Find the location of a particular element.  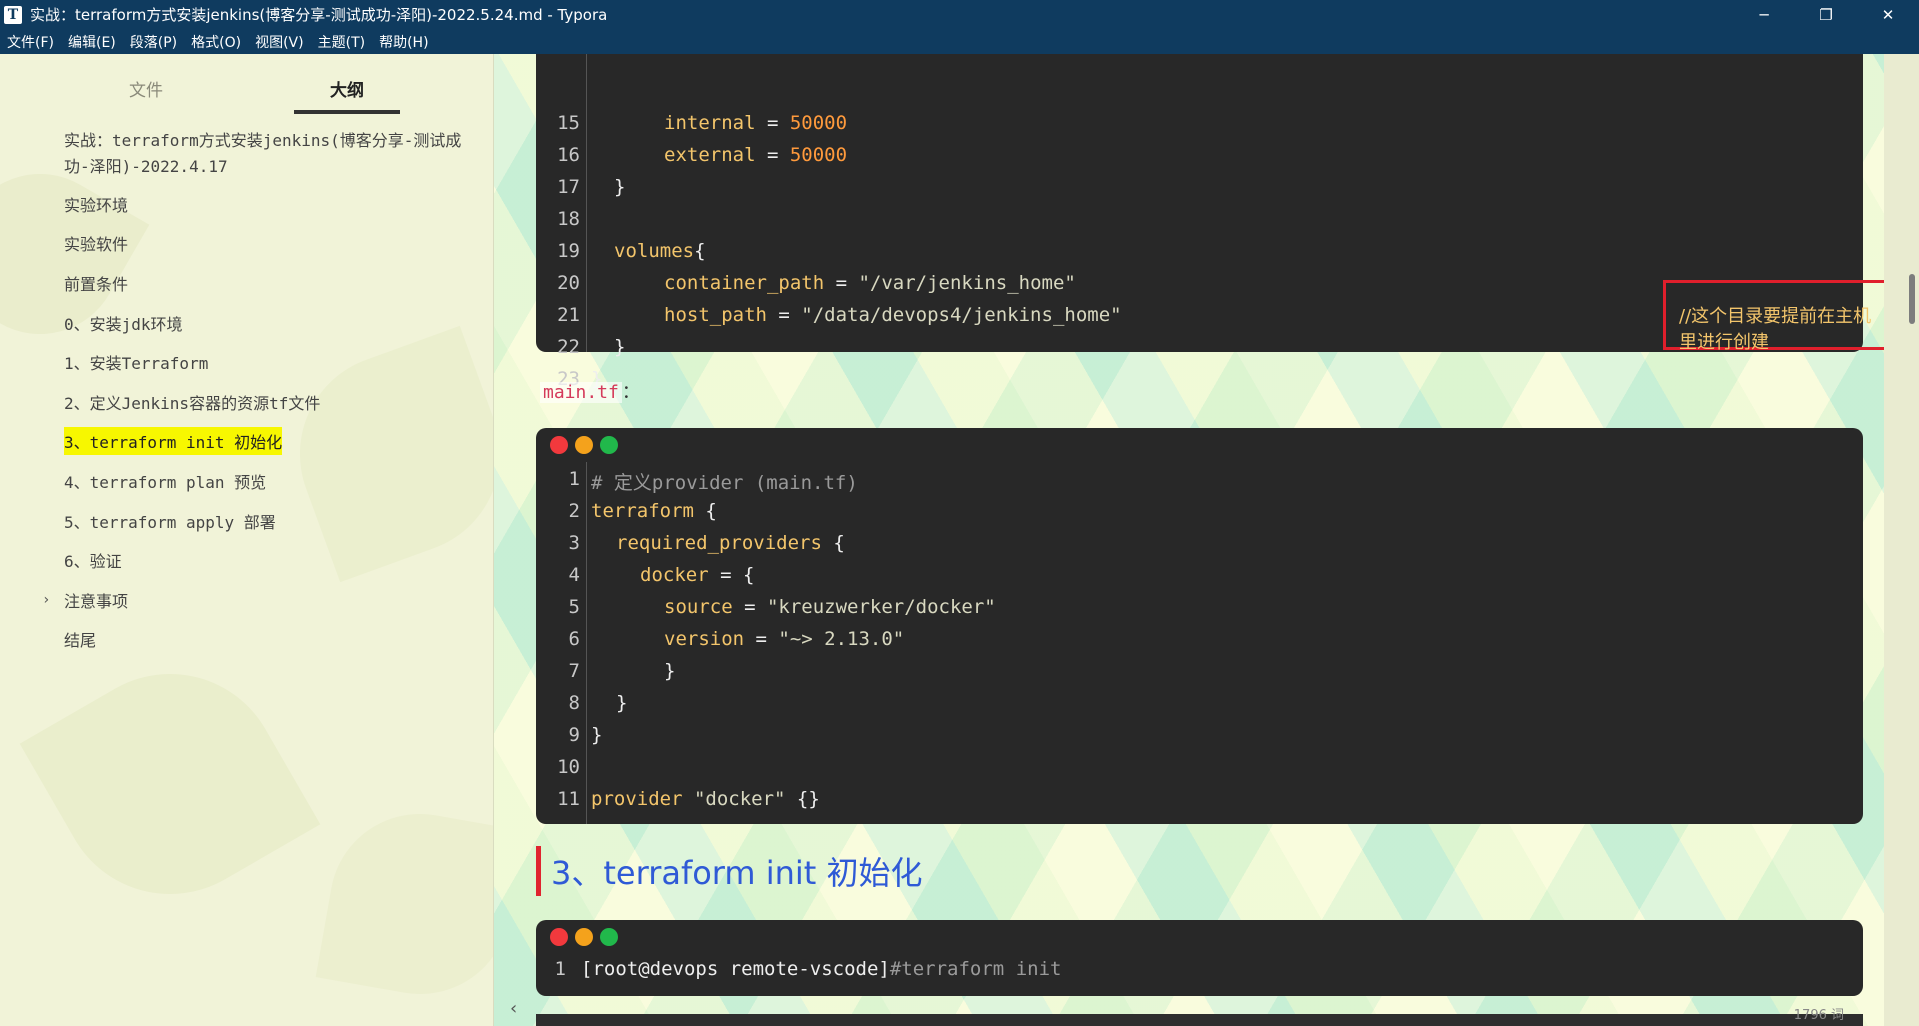

line-number: 4 is located at coordinates (574, 575).